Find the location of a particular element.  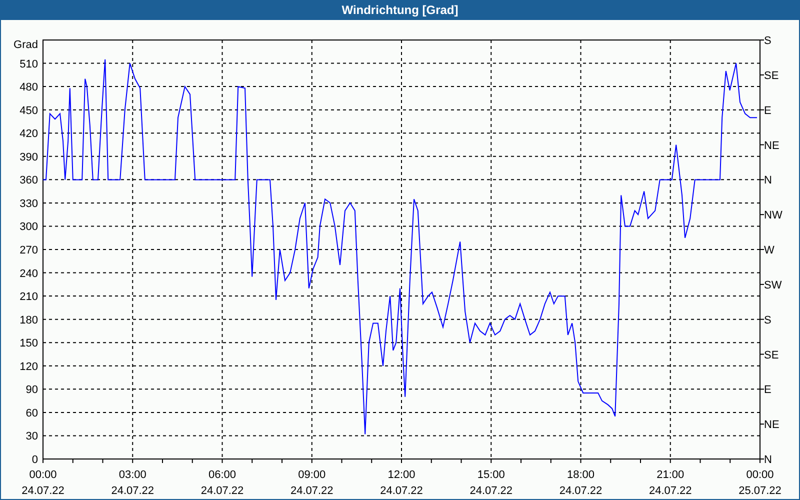

axis-tick-label: 03:00 is located at coordinates (132, 475).